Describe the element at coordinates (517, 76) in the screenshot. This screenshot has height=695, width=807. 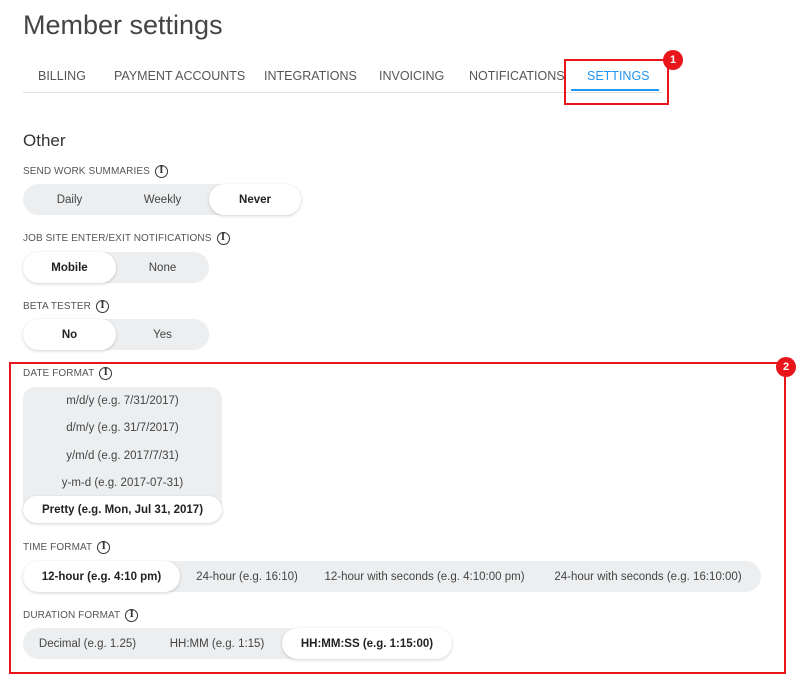
I see `tab-notifications: NOTIFICATIONS` at that location.